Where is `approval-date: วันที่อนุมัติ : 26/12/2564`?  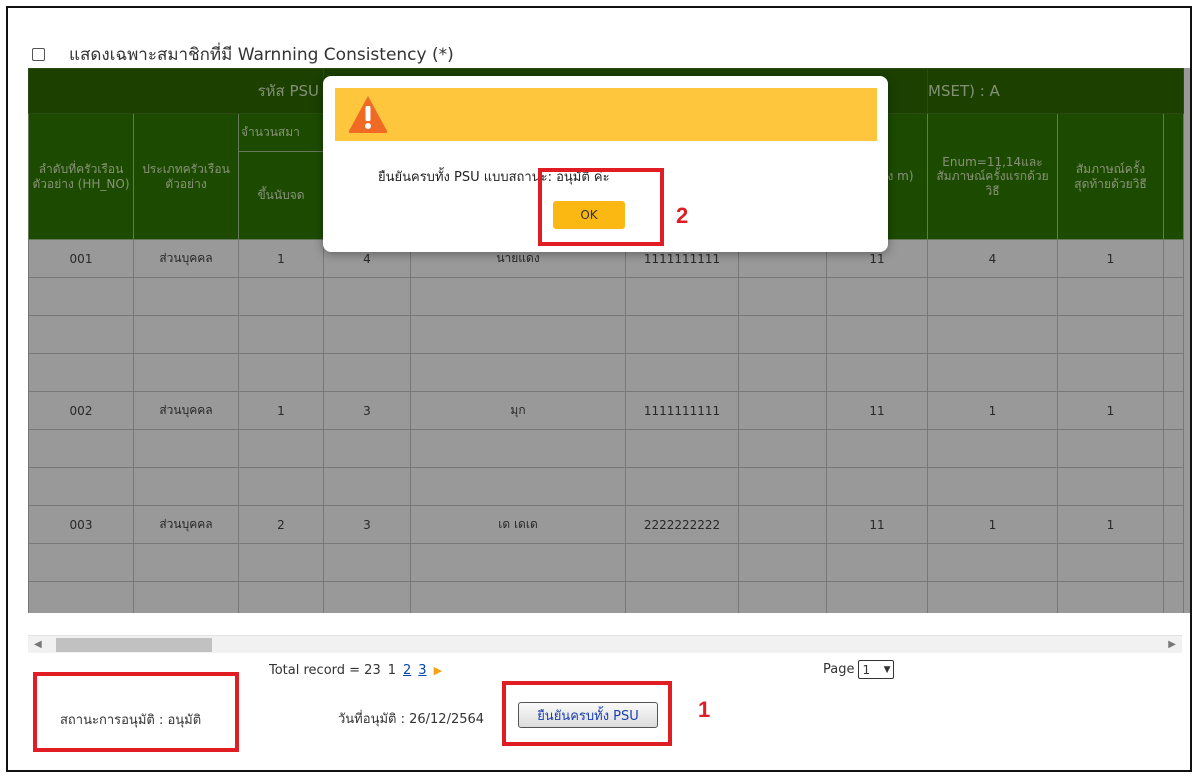
approval-date: วันที่อนุมัติ : 26/12/2564 is located at coordinates (411, 719).